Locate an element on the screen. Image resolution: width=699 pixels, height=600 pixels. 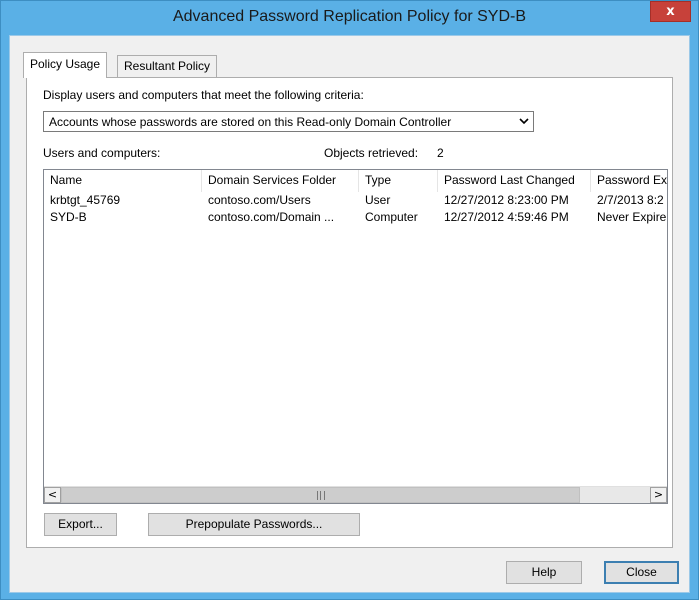
column-header-name: Name is located at coordinates (123, 181).